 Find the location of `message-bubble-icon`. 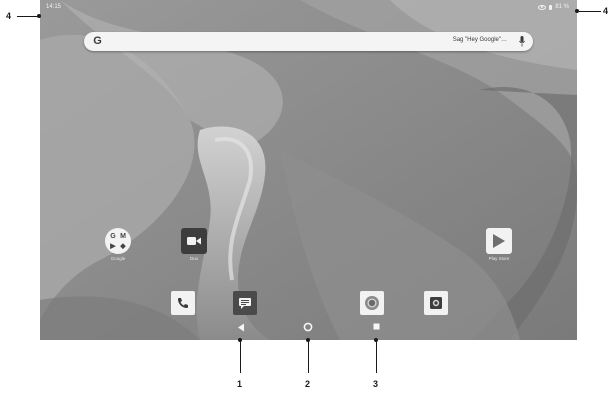

message-bubble-icon is located at coordinates (245, 303).